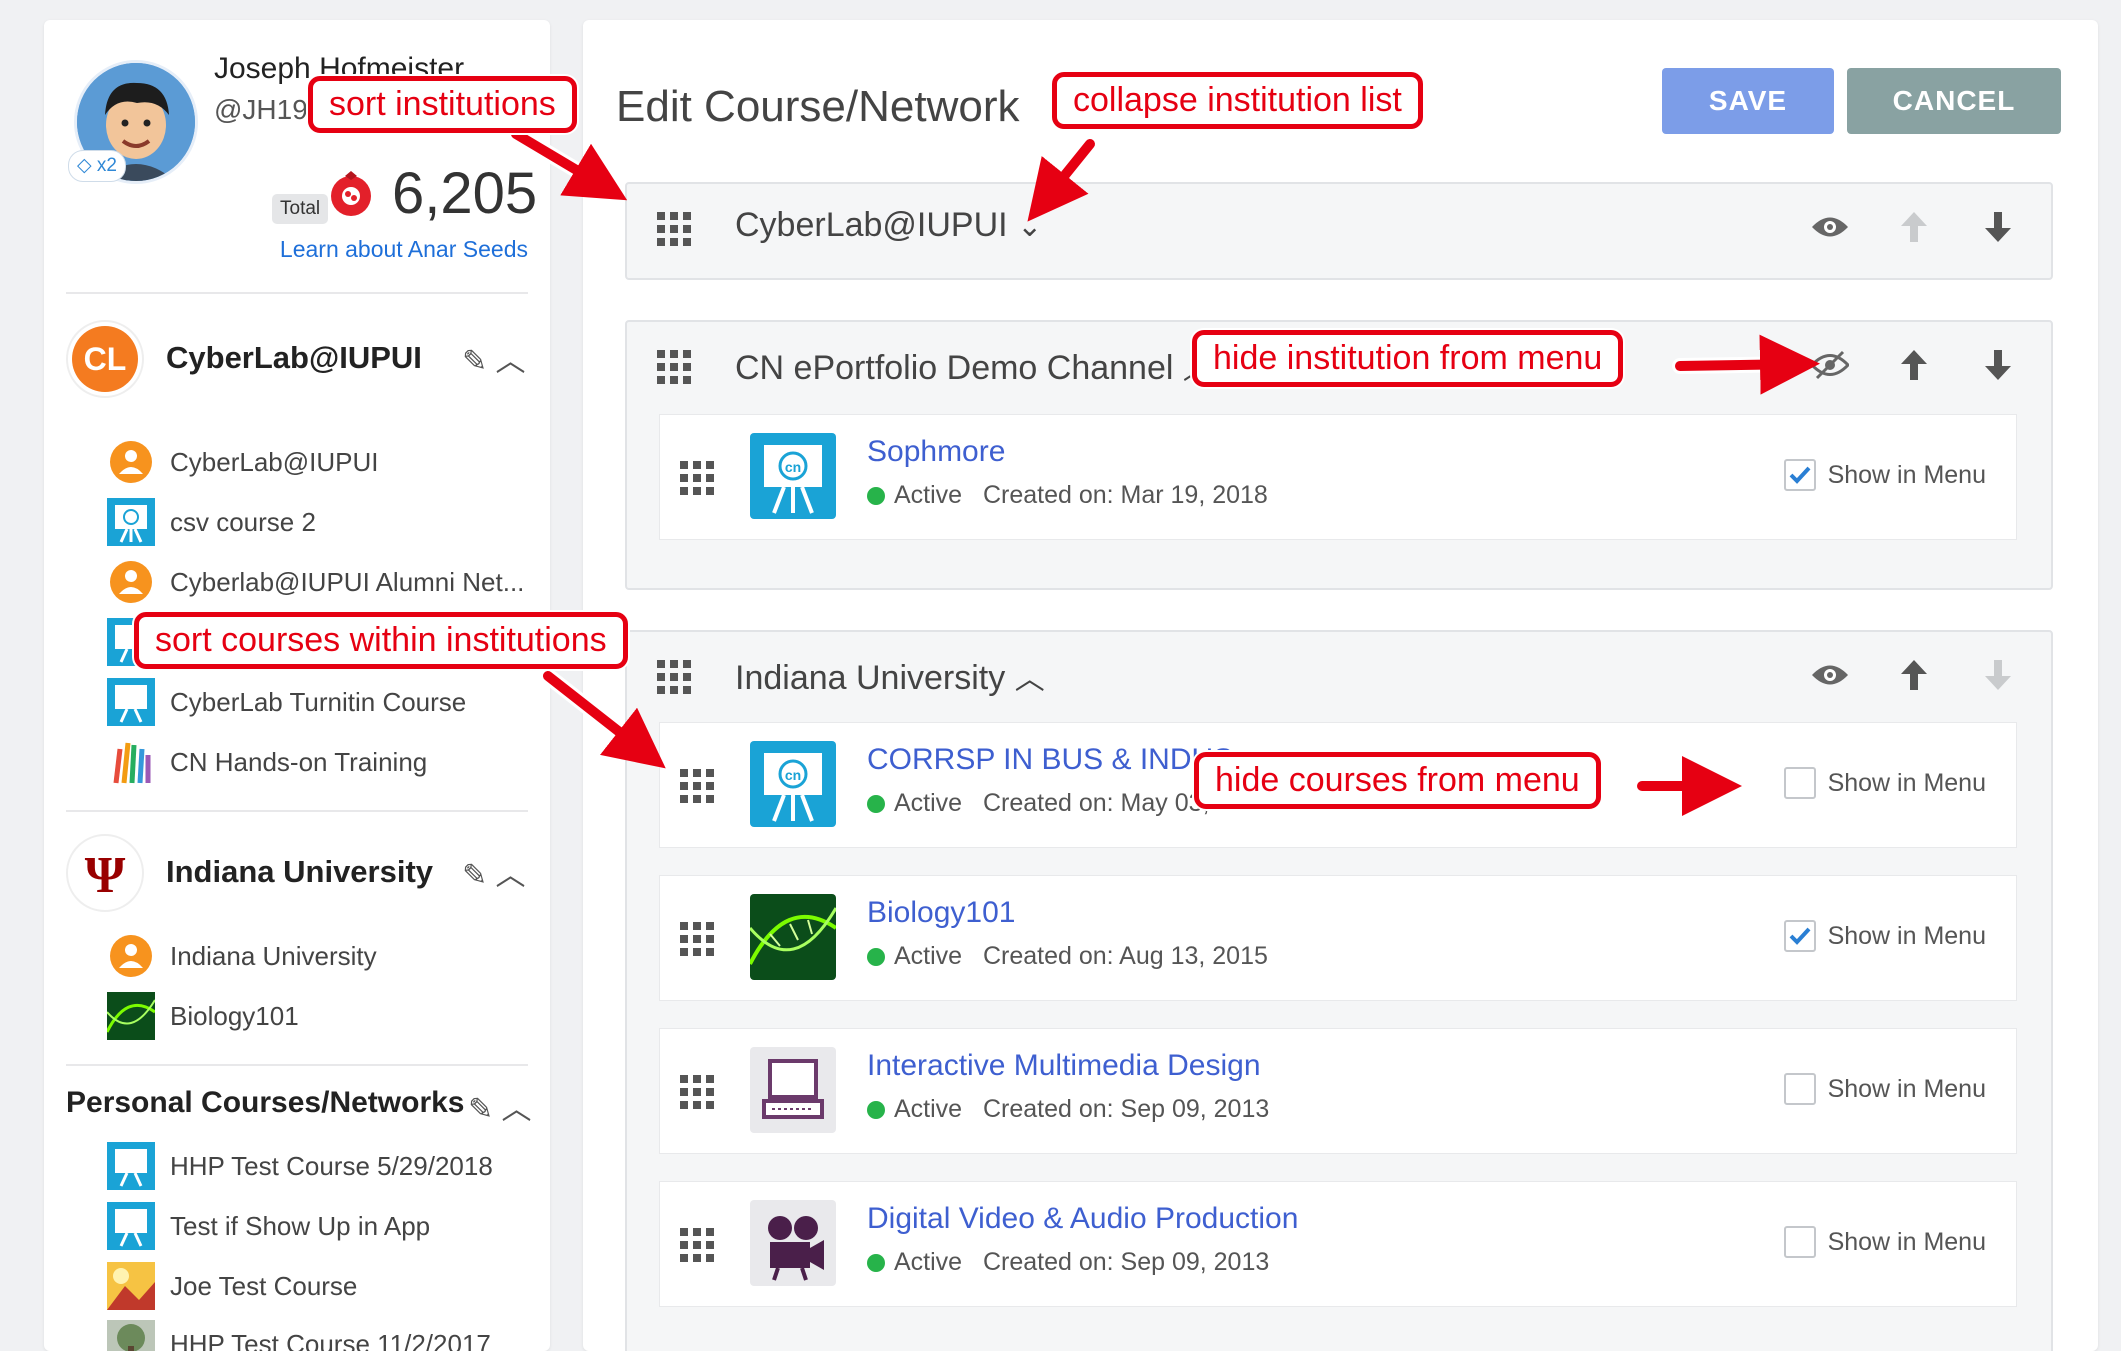  What do you see at coordinates (442, 104) in the screenshot?
I see `annotation-sort-institutions: sort institutions` at bounding box center [442, 104].